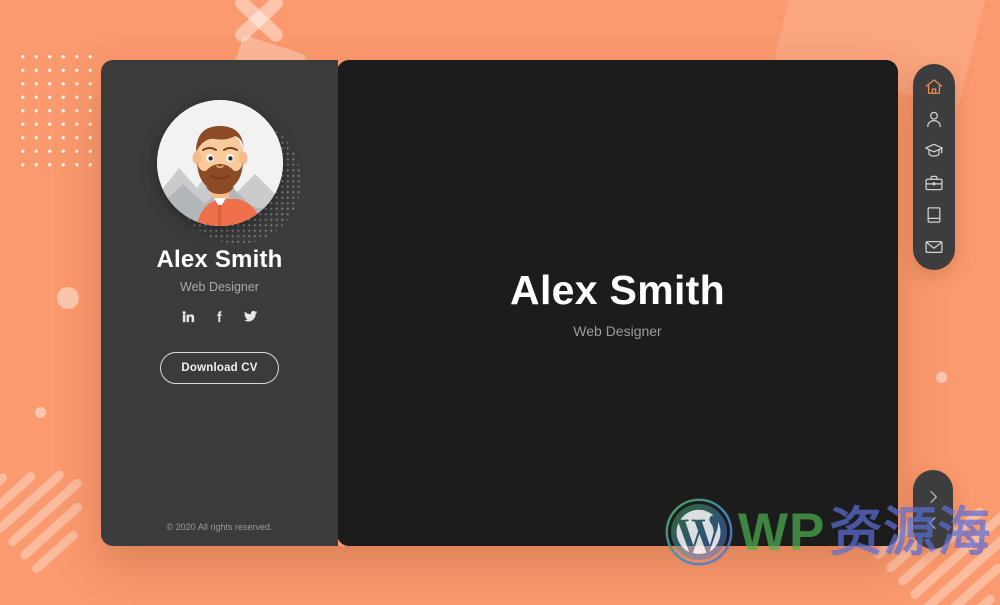  What do you see at coordinates (941, 377) in the screenshot?
I see `circle-decoration-right` at bounding box center [941, 377].